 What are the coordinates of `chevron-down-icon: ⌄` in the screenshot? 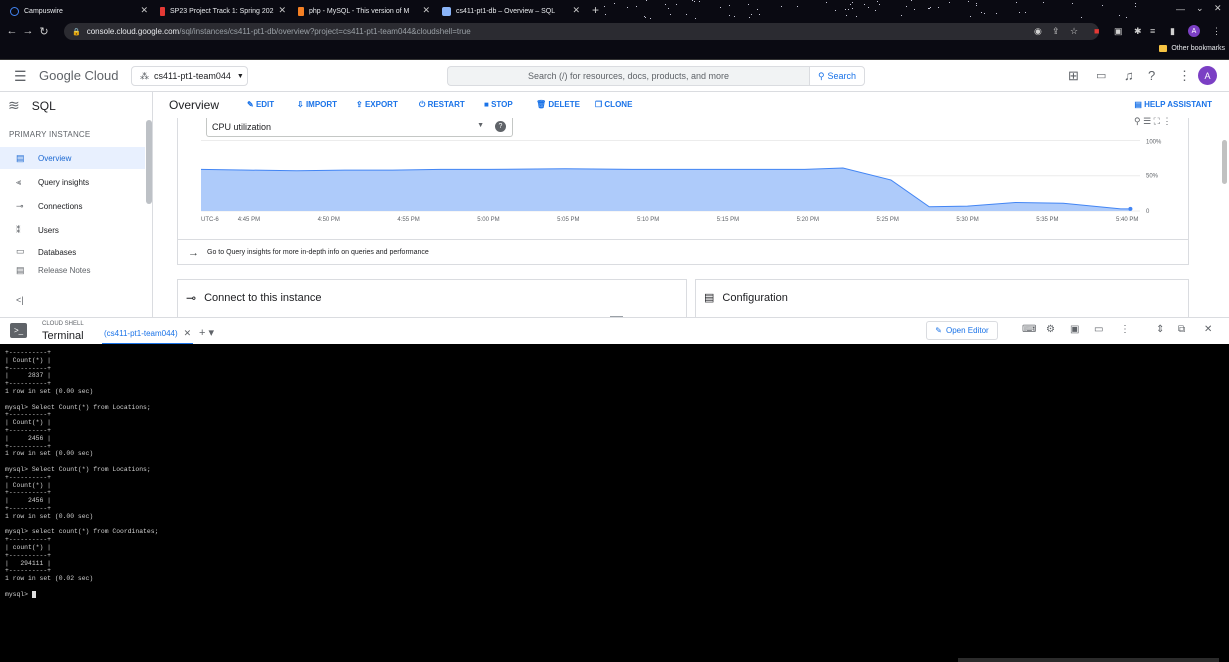 It's located at (1200, 8).